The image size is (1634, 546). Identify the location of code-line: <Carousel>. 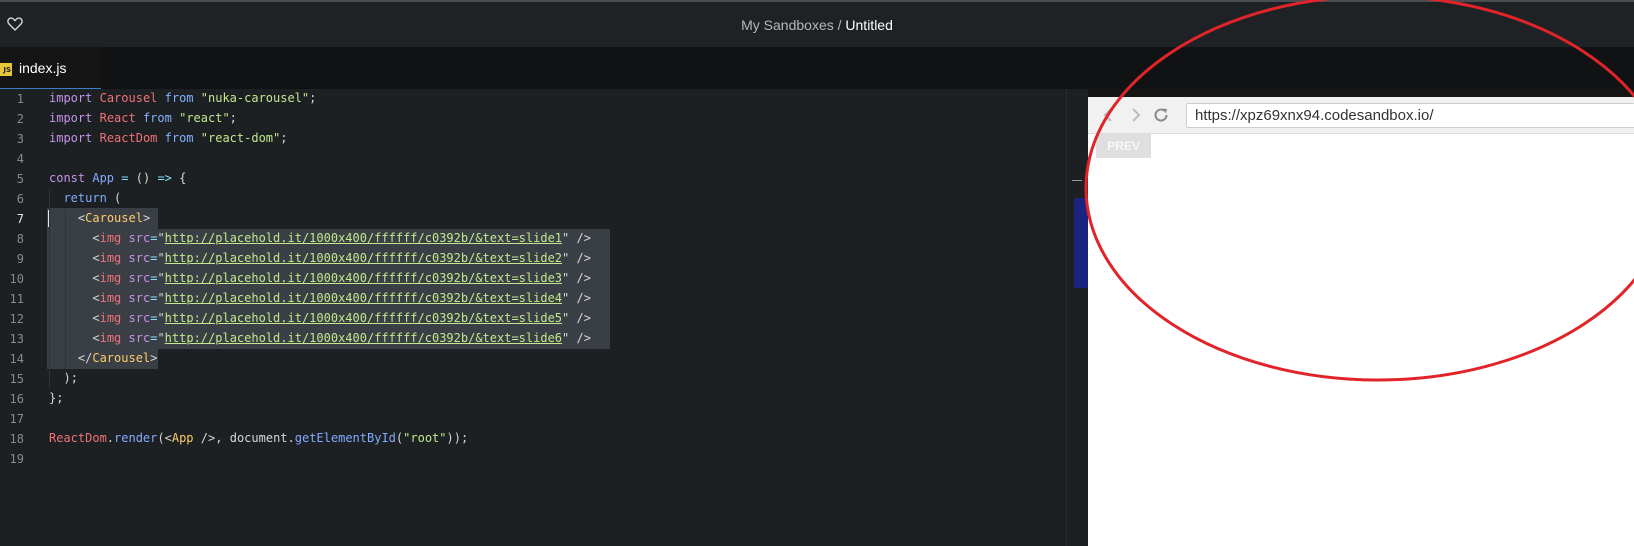
(99, 218).